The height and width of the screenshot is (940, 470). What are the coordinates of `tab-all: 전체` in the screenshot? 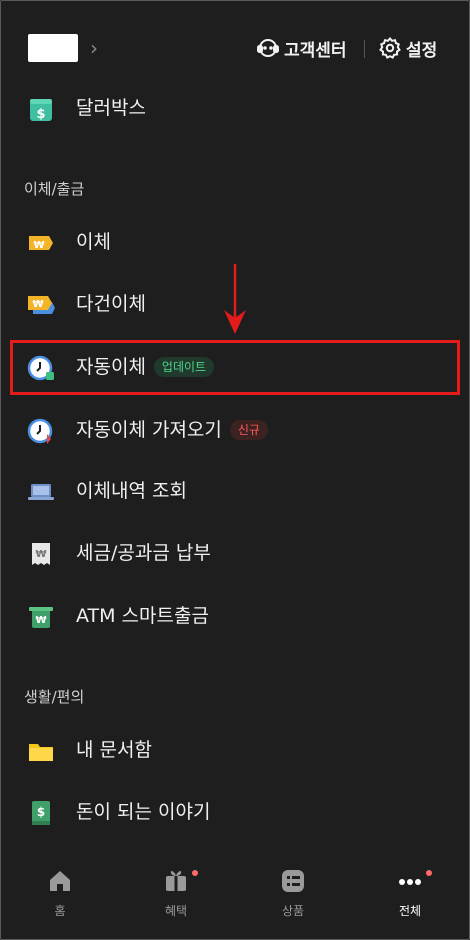 It's located at (410, 898).